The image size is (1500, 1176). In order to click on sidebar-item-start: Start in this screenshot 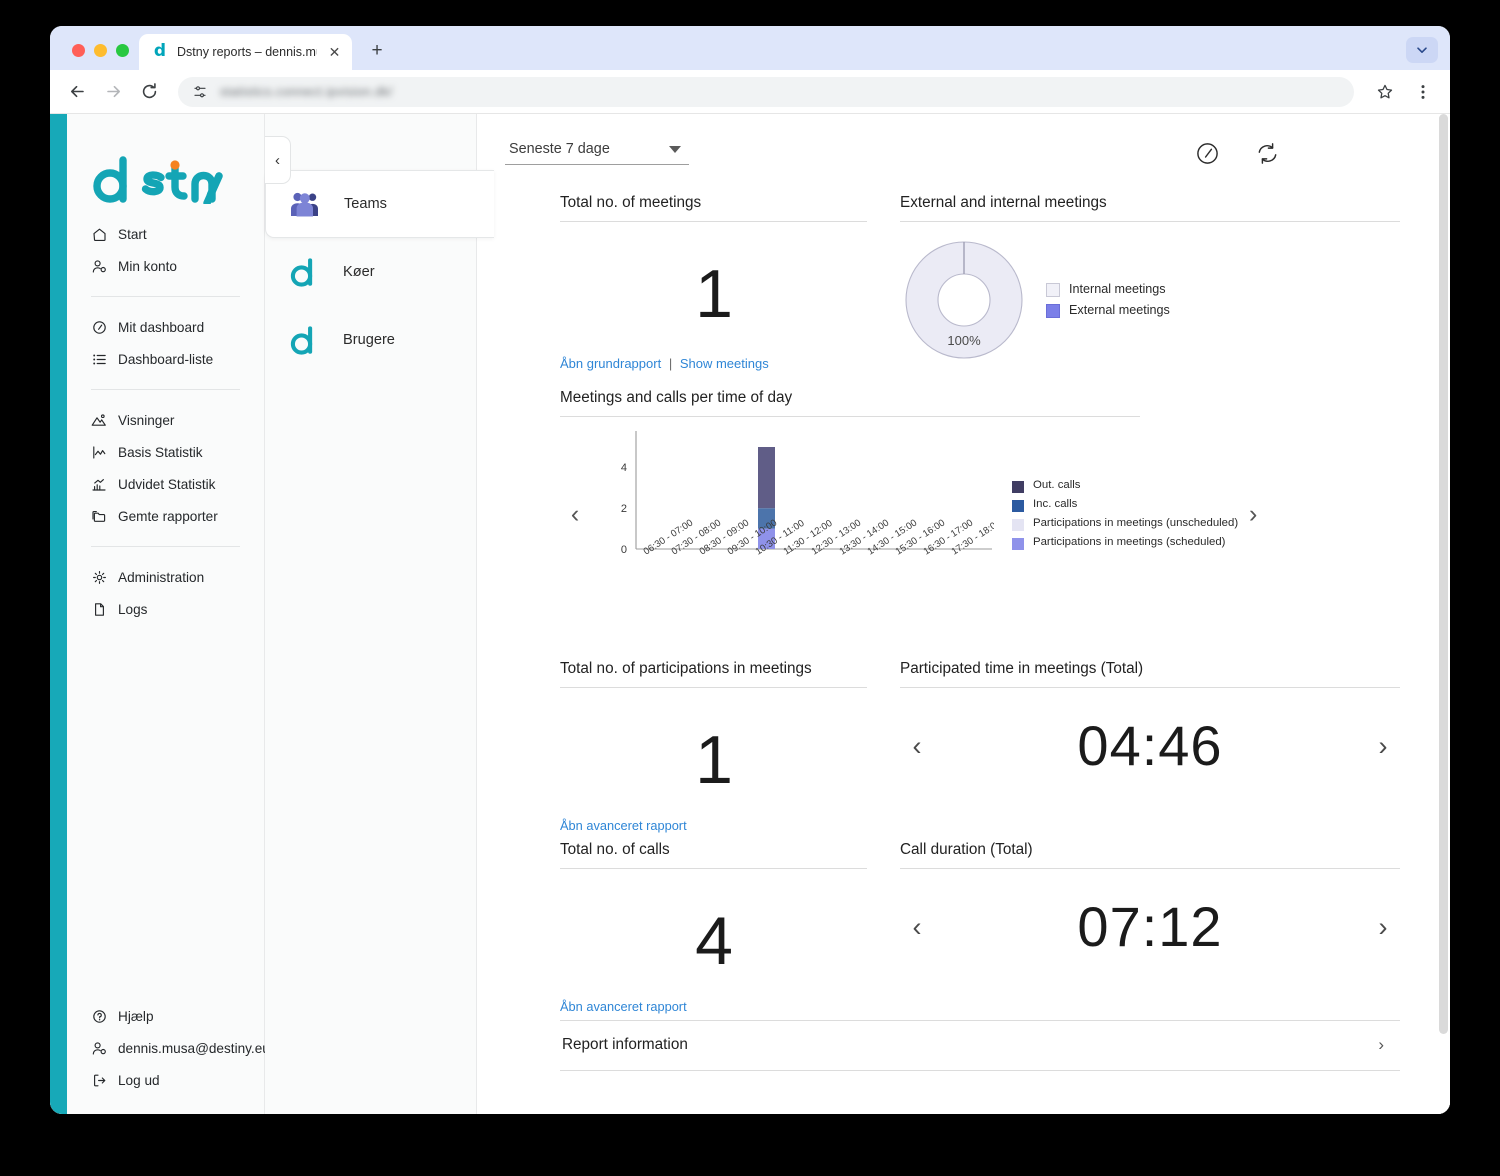, I will do `click(165, 234)`.